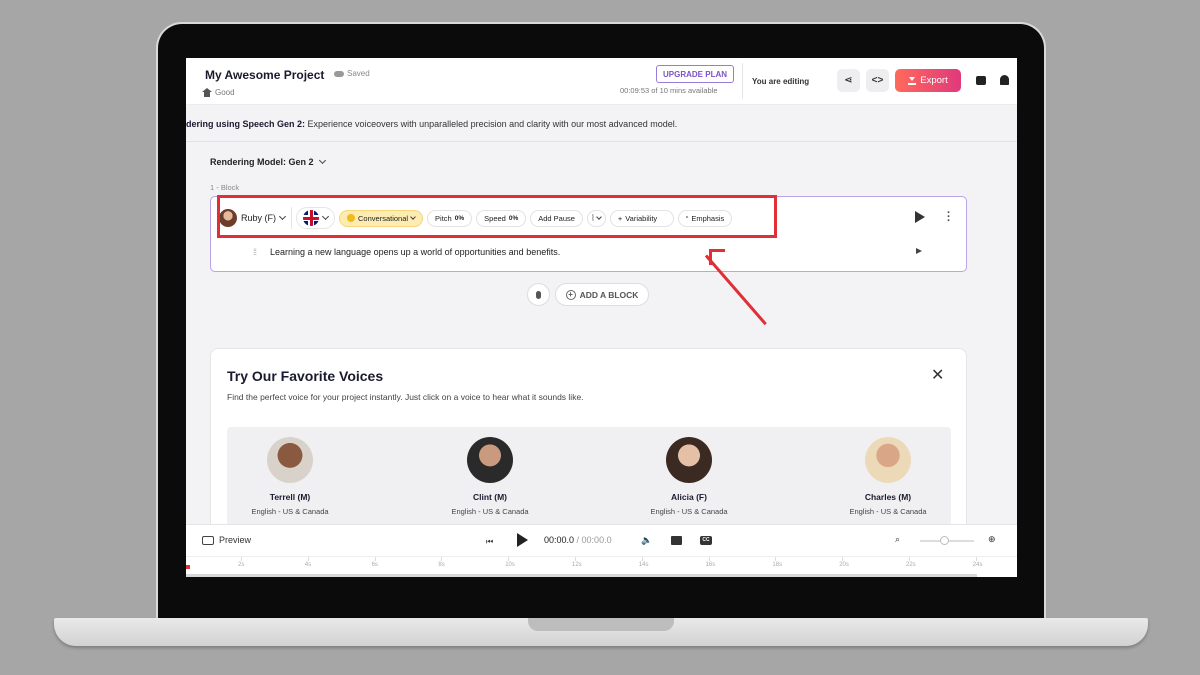  What do you see at coordinates (358, 73) in the screenshot?
I see `save-status-label: Saved` at bounding box center [358, 73].